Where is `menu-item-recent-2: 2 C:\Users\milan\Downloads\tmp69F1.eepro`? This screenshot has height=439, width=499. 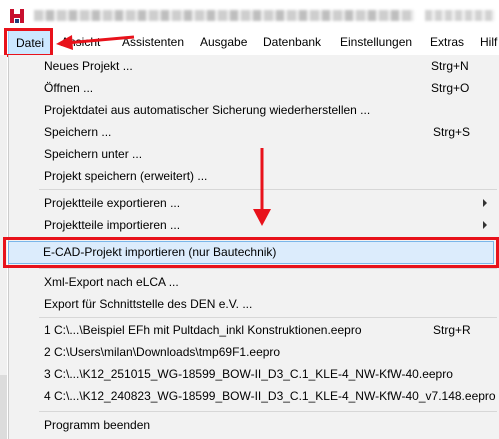
menu-item-recent-2: 2 C:\Users\milan\Downloads\tmp69F1.eepro is located at coordinates (253, 352).